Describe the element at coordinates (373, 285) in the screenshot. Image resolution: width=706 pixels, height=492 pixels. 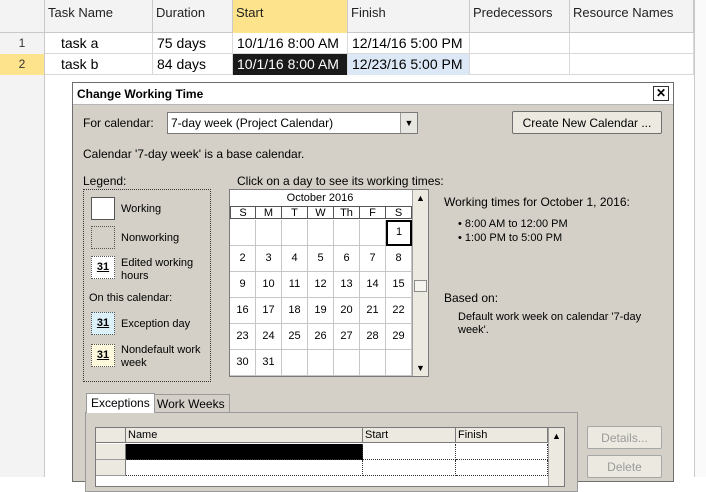
I see `calendar-day: 14` at that location.